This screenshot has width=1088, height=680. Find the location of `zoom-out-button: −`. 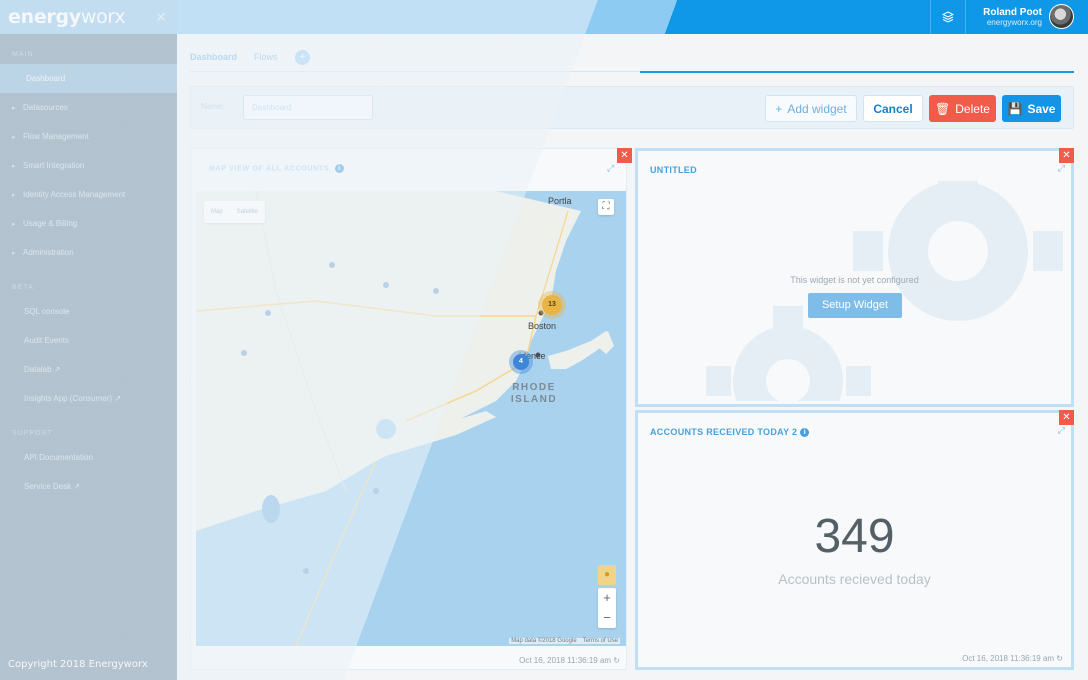

zoom-out-button: − is located at coordinates (607, 618).